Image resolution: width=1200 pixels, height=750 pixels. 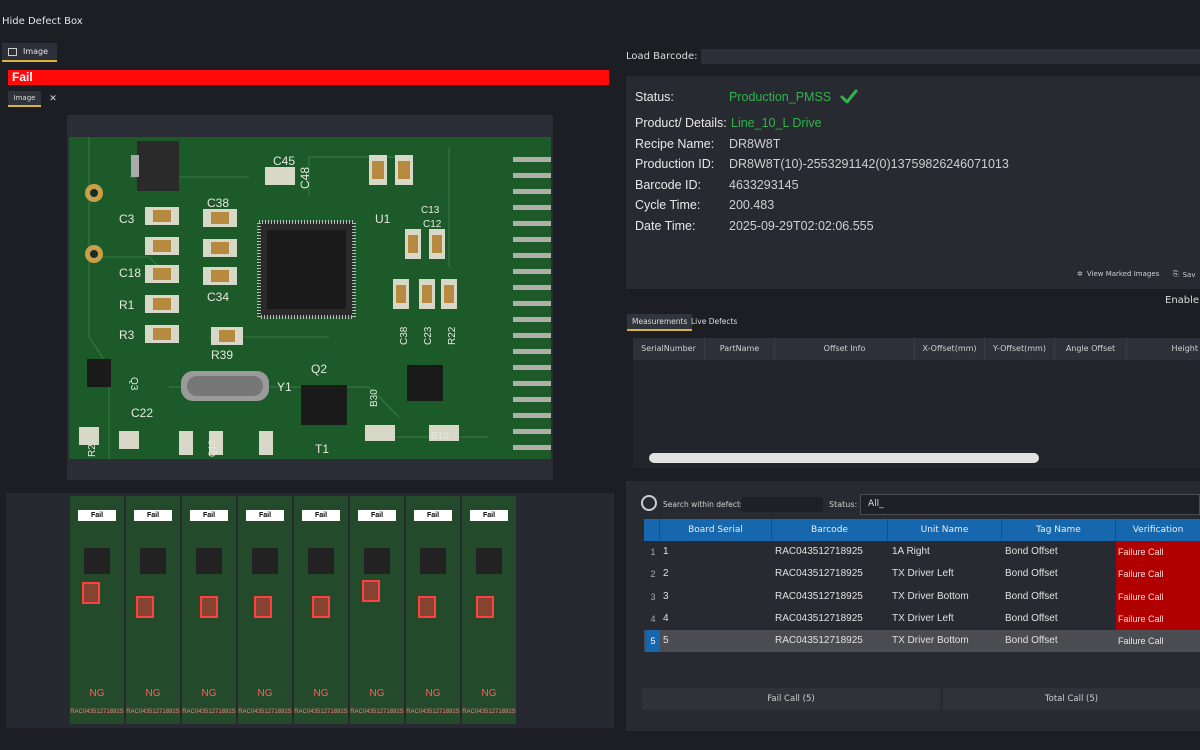 I want to click on pcb-label: T1, so click(x=322, y=449).